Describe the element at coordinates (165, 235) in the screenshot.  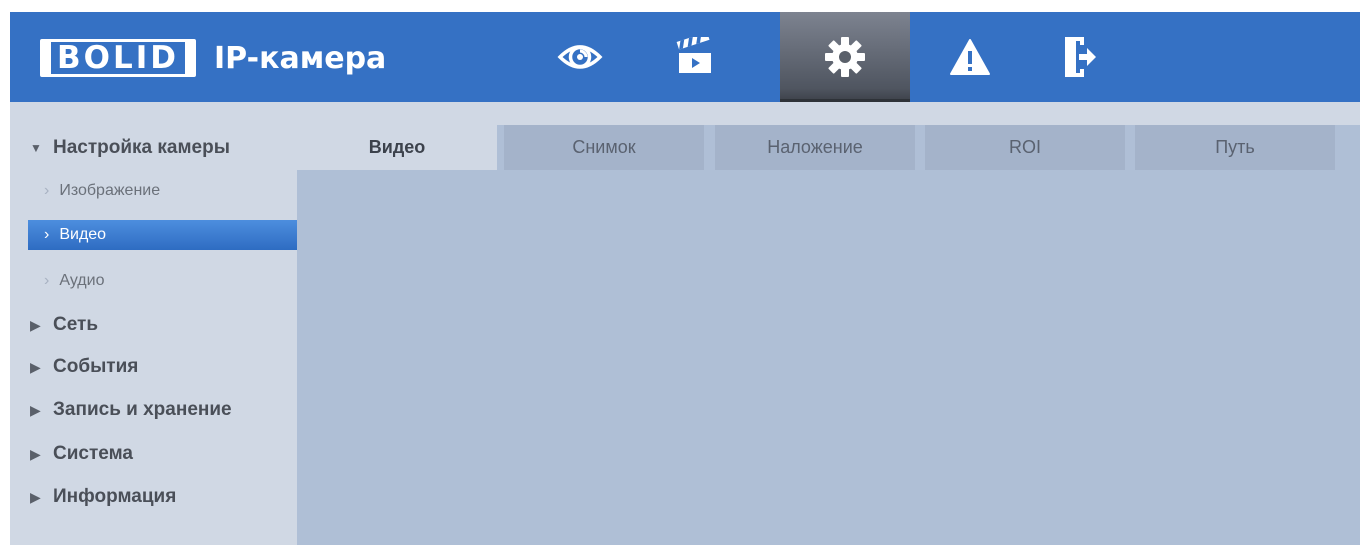
I see `sidebar-item-video: › Видео` at that location.